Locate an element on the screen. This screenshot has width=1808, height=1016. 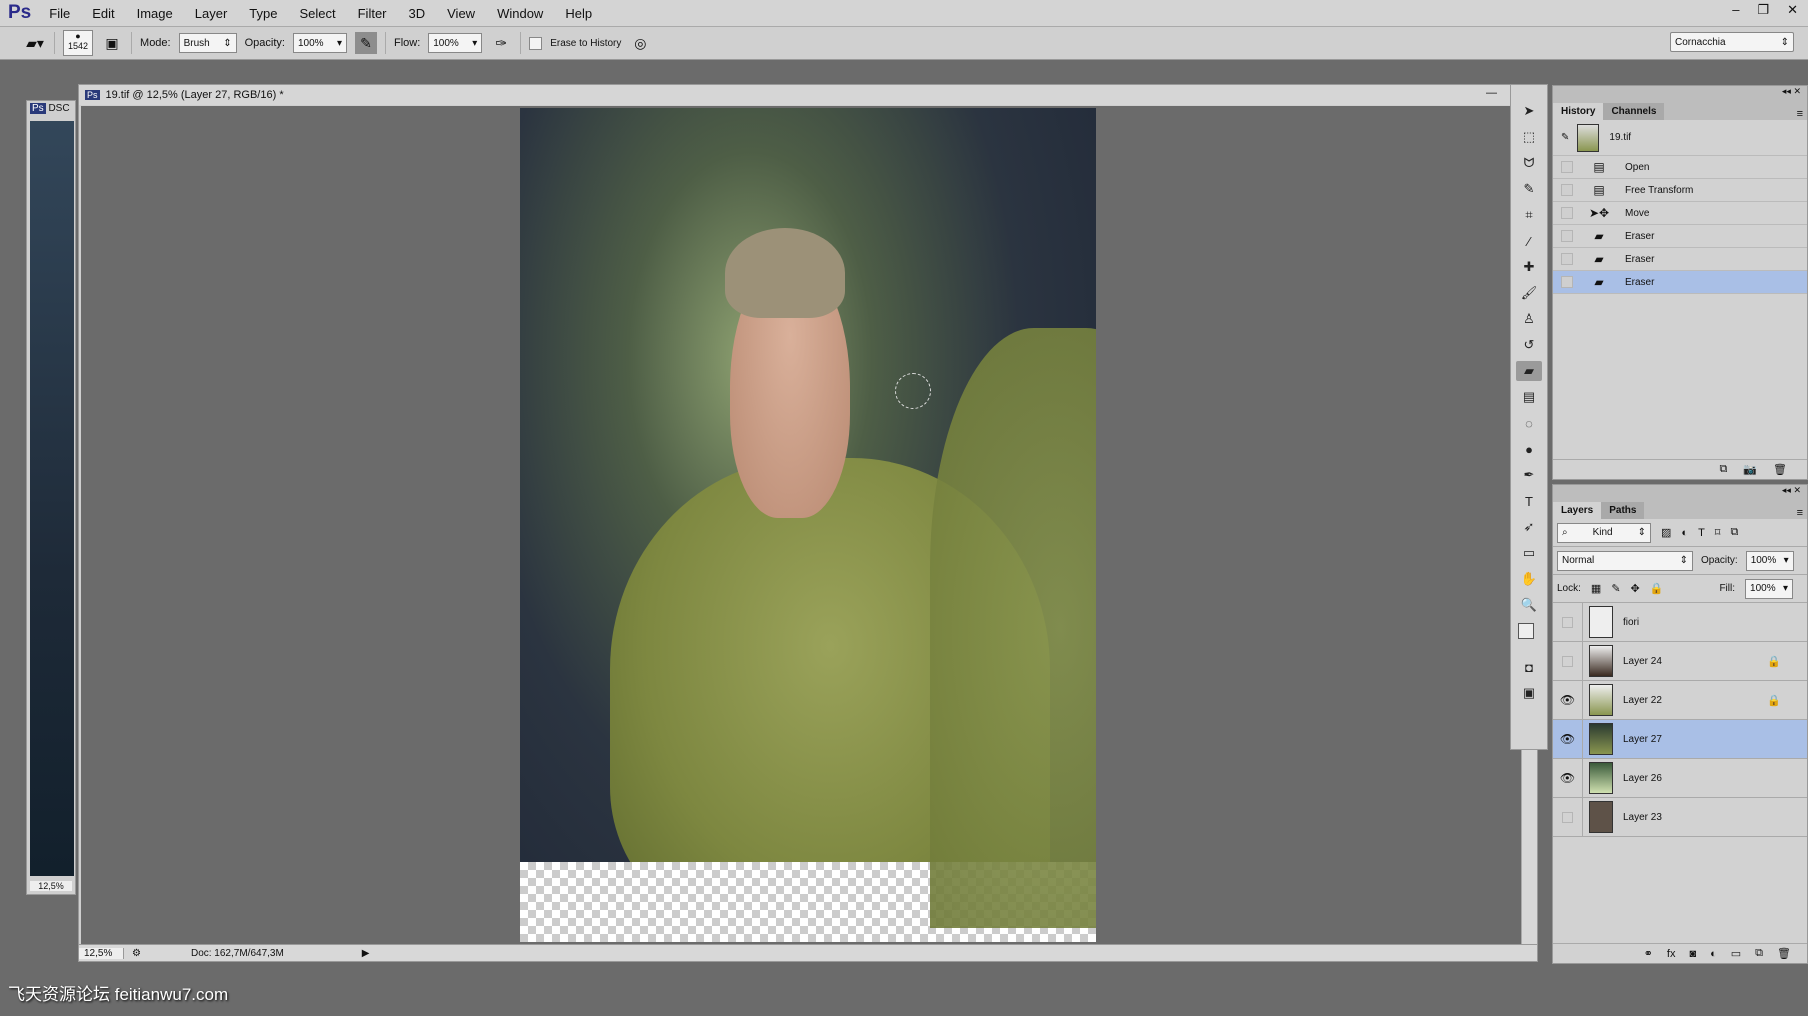
healing-tool-icon: ✚ is located at coordinates (1529, 267).